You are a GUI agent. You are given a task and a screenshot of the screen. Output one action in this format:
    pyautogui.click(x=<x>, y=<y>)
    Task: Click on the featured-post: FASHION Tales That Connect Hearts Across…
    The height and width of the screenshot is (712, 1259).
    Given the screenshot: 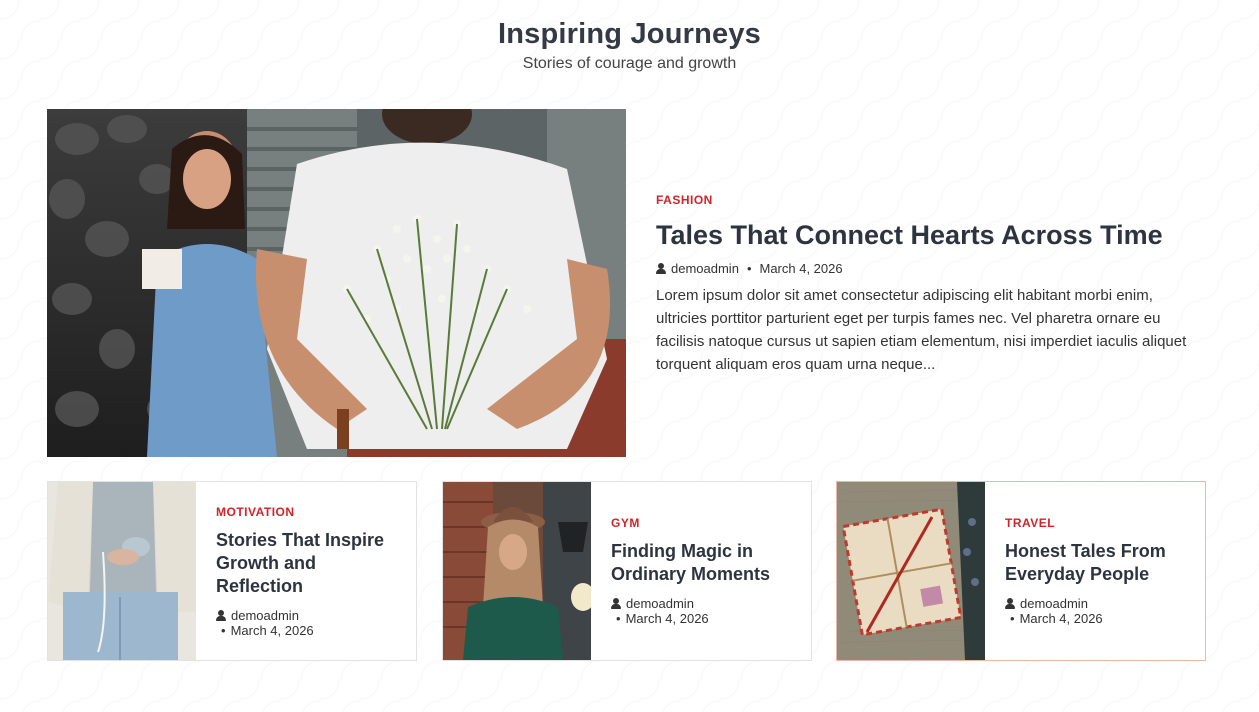 What is the action you would take?
    pyautogui.click(x=931, y=284)
    